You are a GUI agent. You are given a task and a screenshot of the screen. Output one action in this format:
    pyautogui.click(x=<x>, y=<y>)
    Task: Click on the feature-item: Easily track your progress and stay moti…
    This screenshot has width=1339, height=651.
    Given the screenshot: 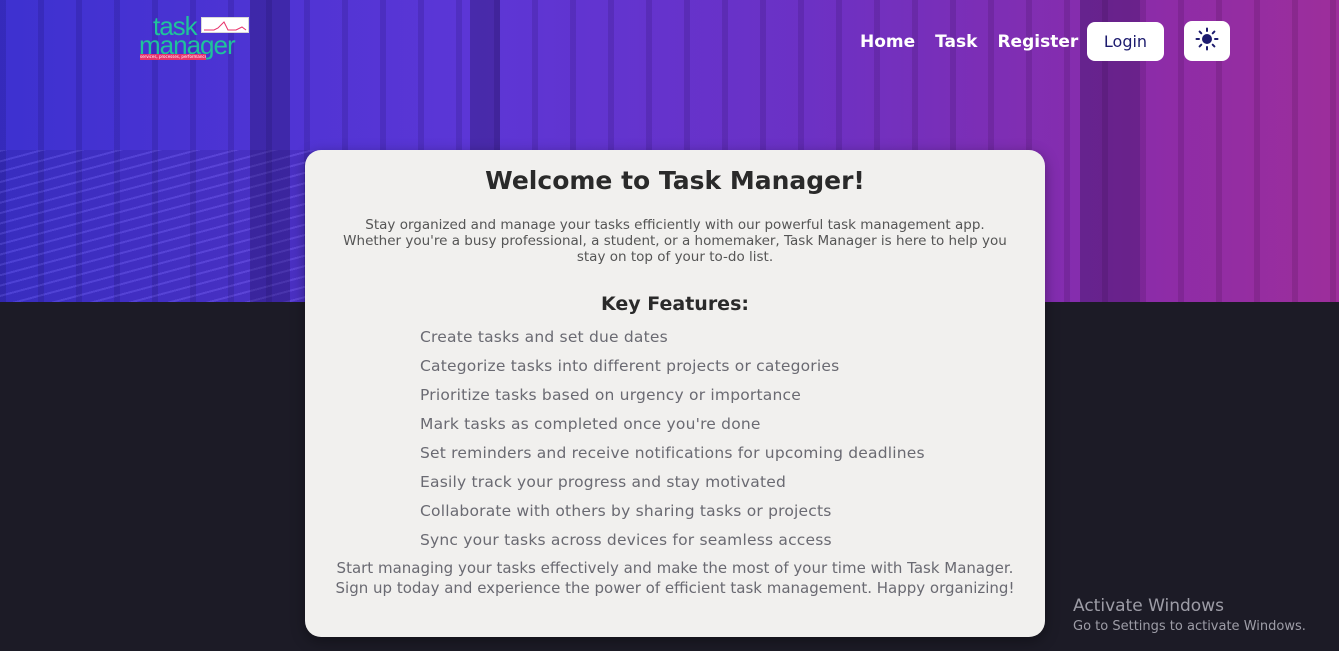 What is the action you would take?
    pyautogui.click(x=603, y=482)
    